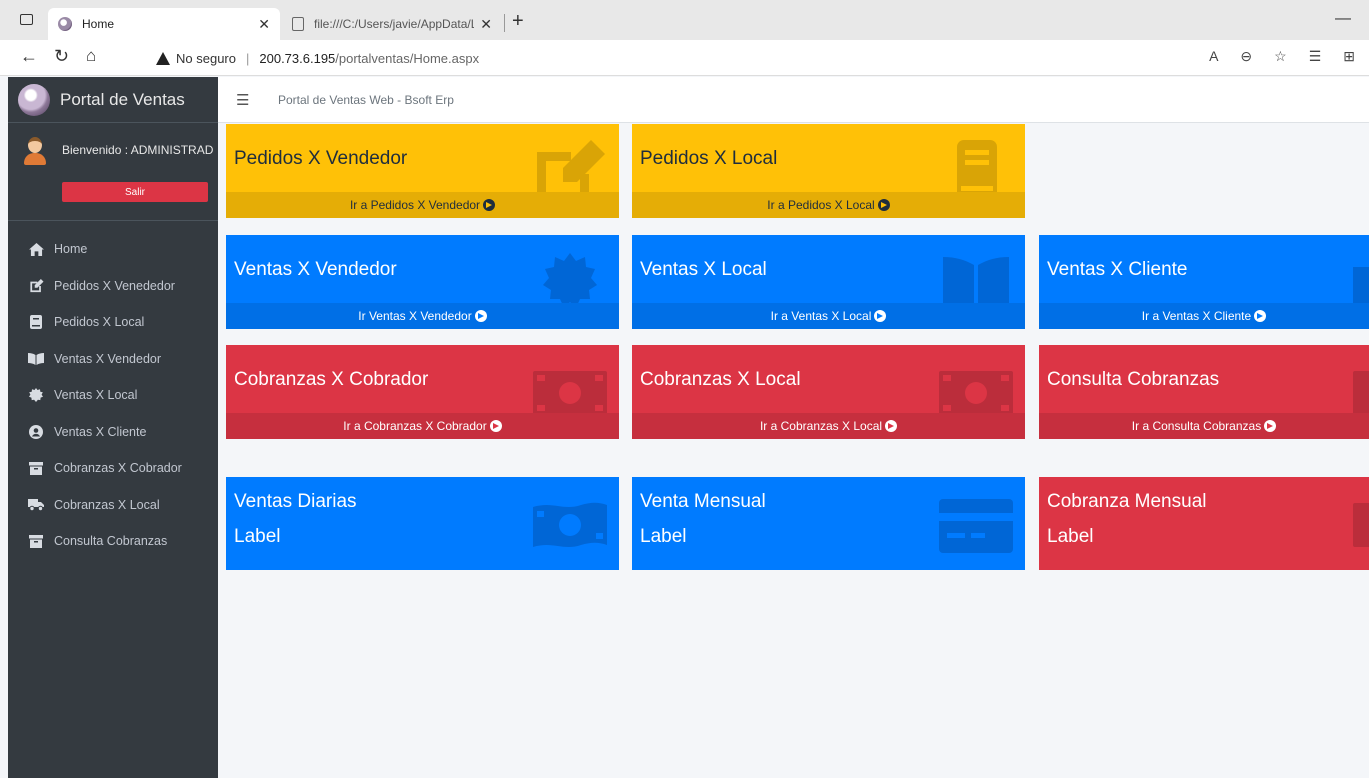 The width and height of the screenshot is (1369, 778). Describe the element at coordinates (1315, 56) in the screenshot. I see `favorites-icon: ☰` at that location.